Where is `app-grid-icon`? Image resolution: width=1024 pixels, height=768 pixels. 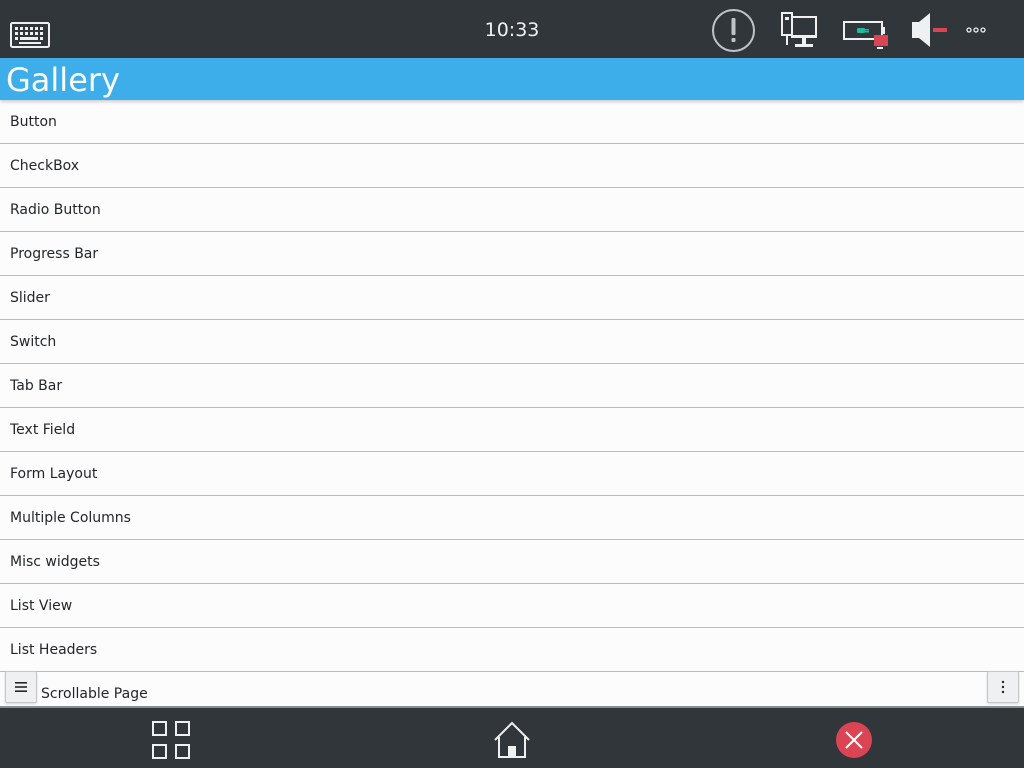 app-grid-icon is located at coordinates (171, 740).